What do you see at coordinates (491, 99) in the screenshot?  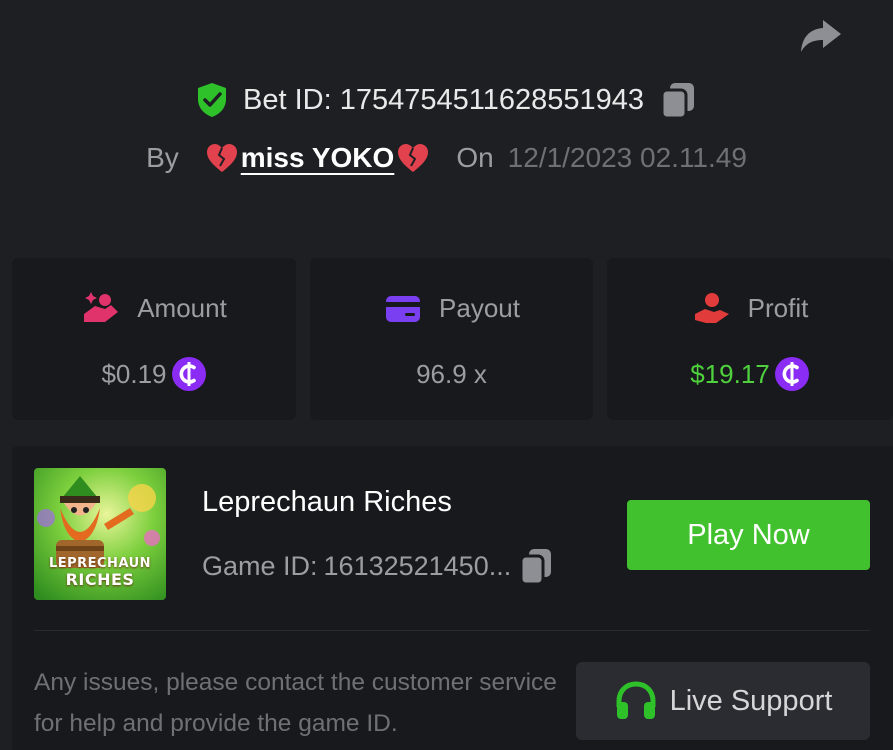 I see `bet-id-value: 17547545116285519​43` at bounding box center [491, 99].